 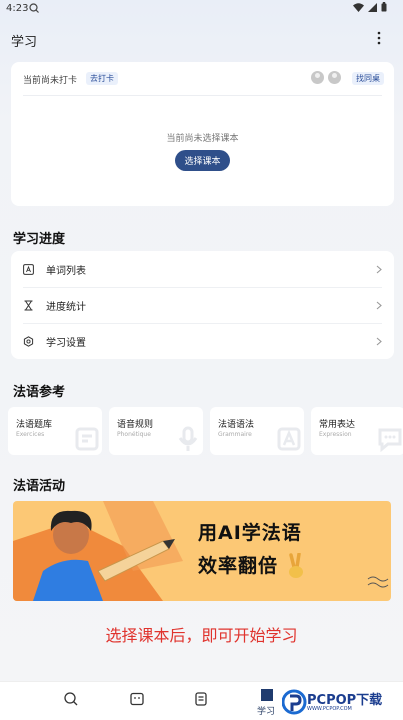 I want to click on watermark-subtext: WWW.PCPOP.COM, so click(x=329, y=709).